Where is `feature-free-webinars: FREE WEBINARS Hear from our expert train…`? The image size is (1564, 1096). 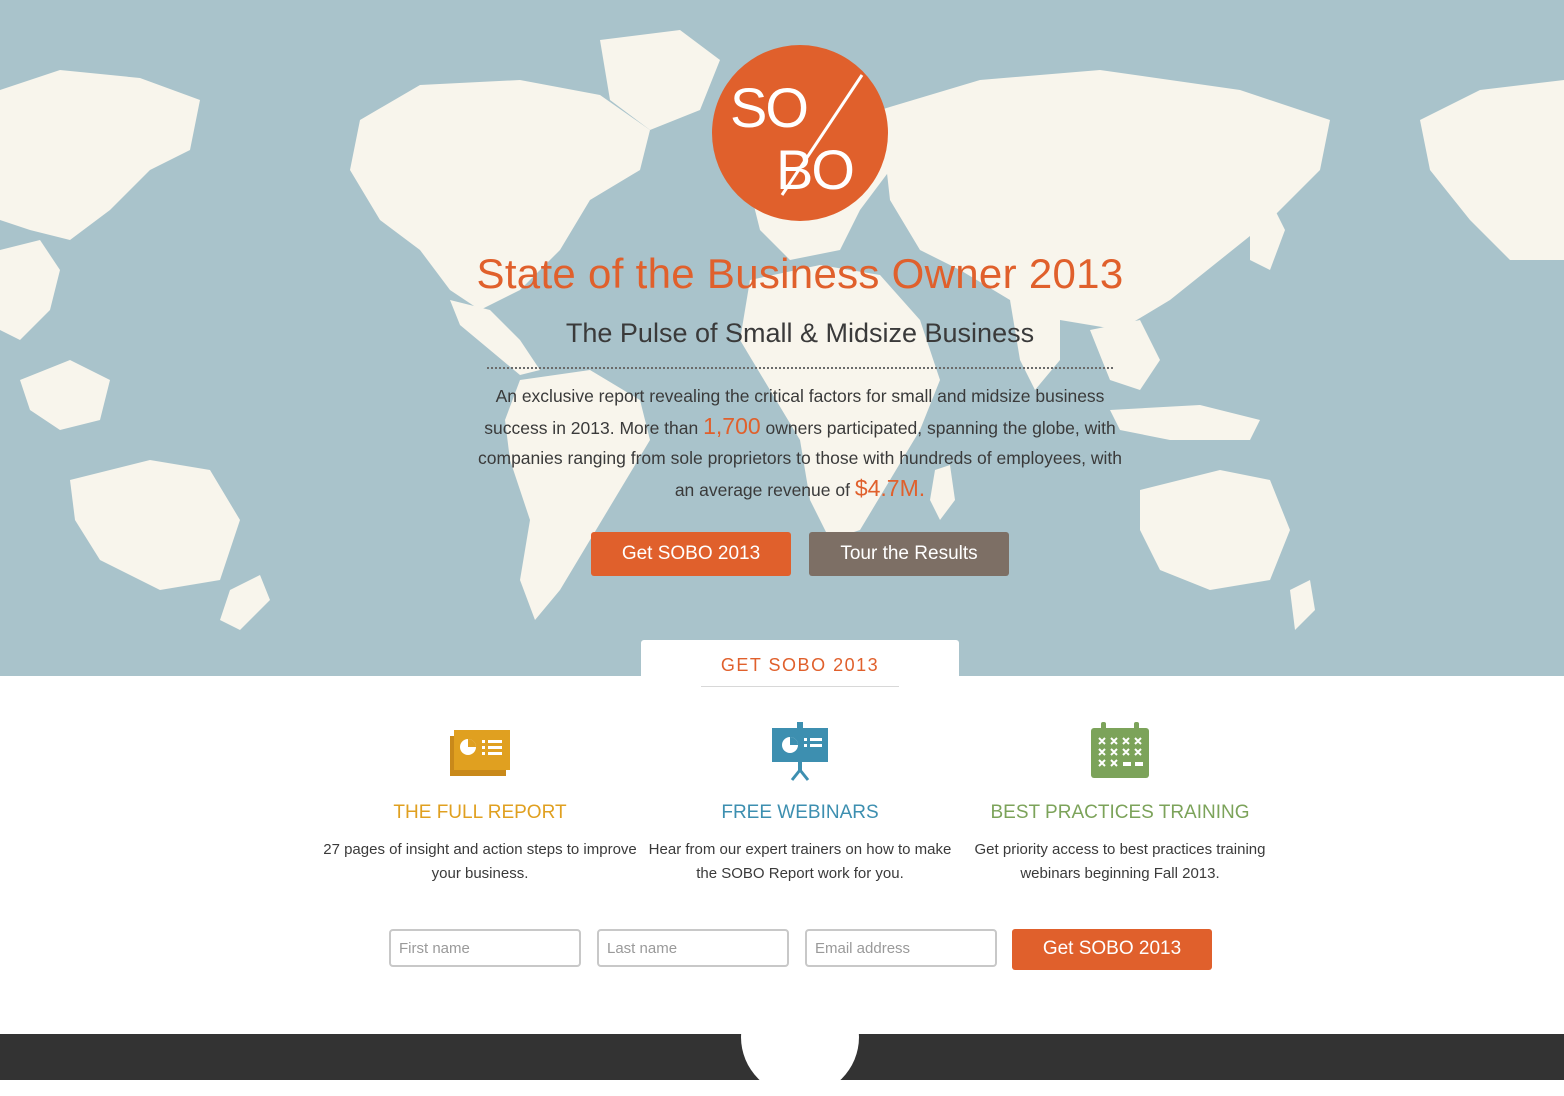 feature-free-webinars: FREE WEBINARS Hear from our expert train… is located at coordinates (800, 803).